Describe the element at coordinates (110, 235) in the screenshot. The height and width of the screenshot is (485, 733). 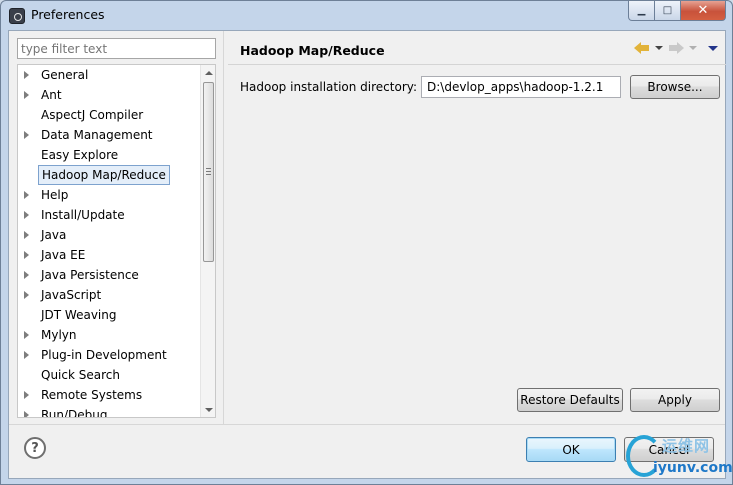
I see `tree-item: Java` at that location.